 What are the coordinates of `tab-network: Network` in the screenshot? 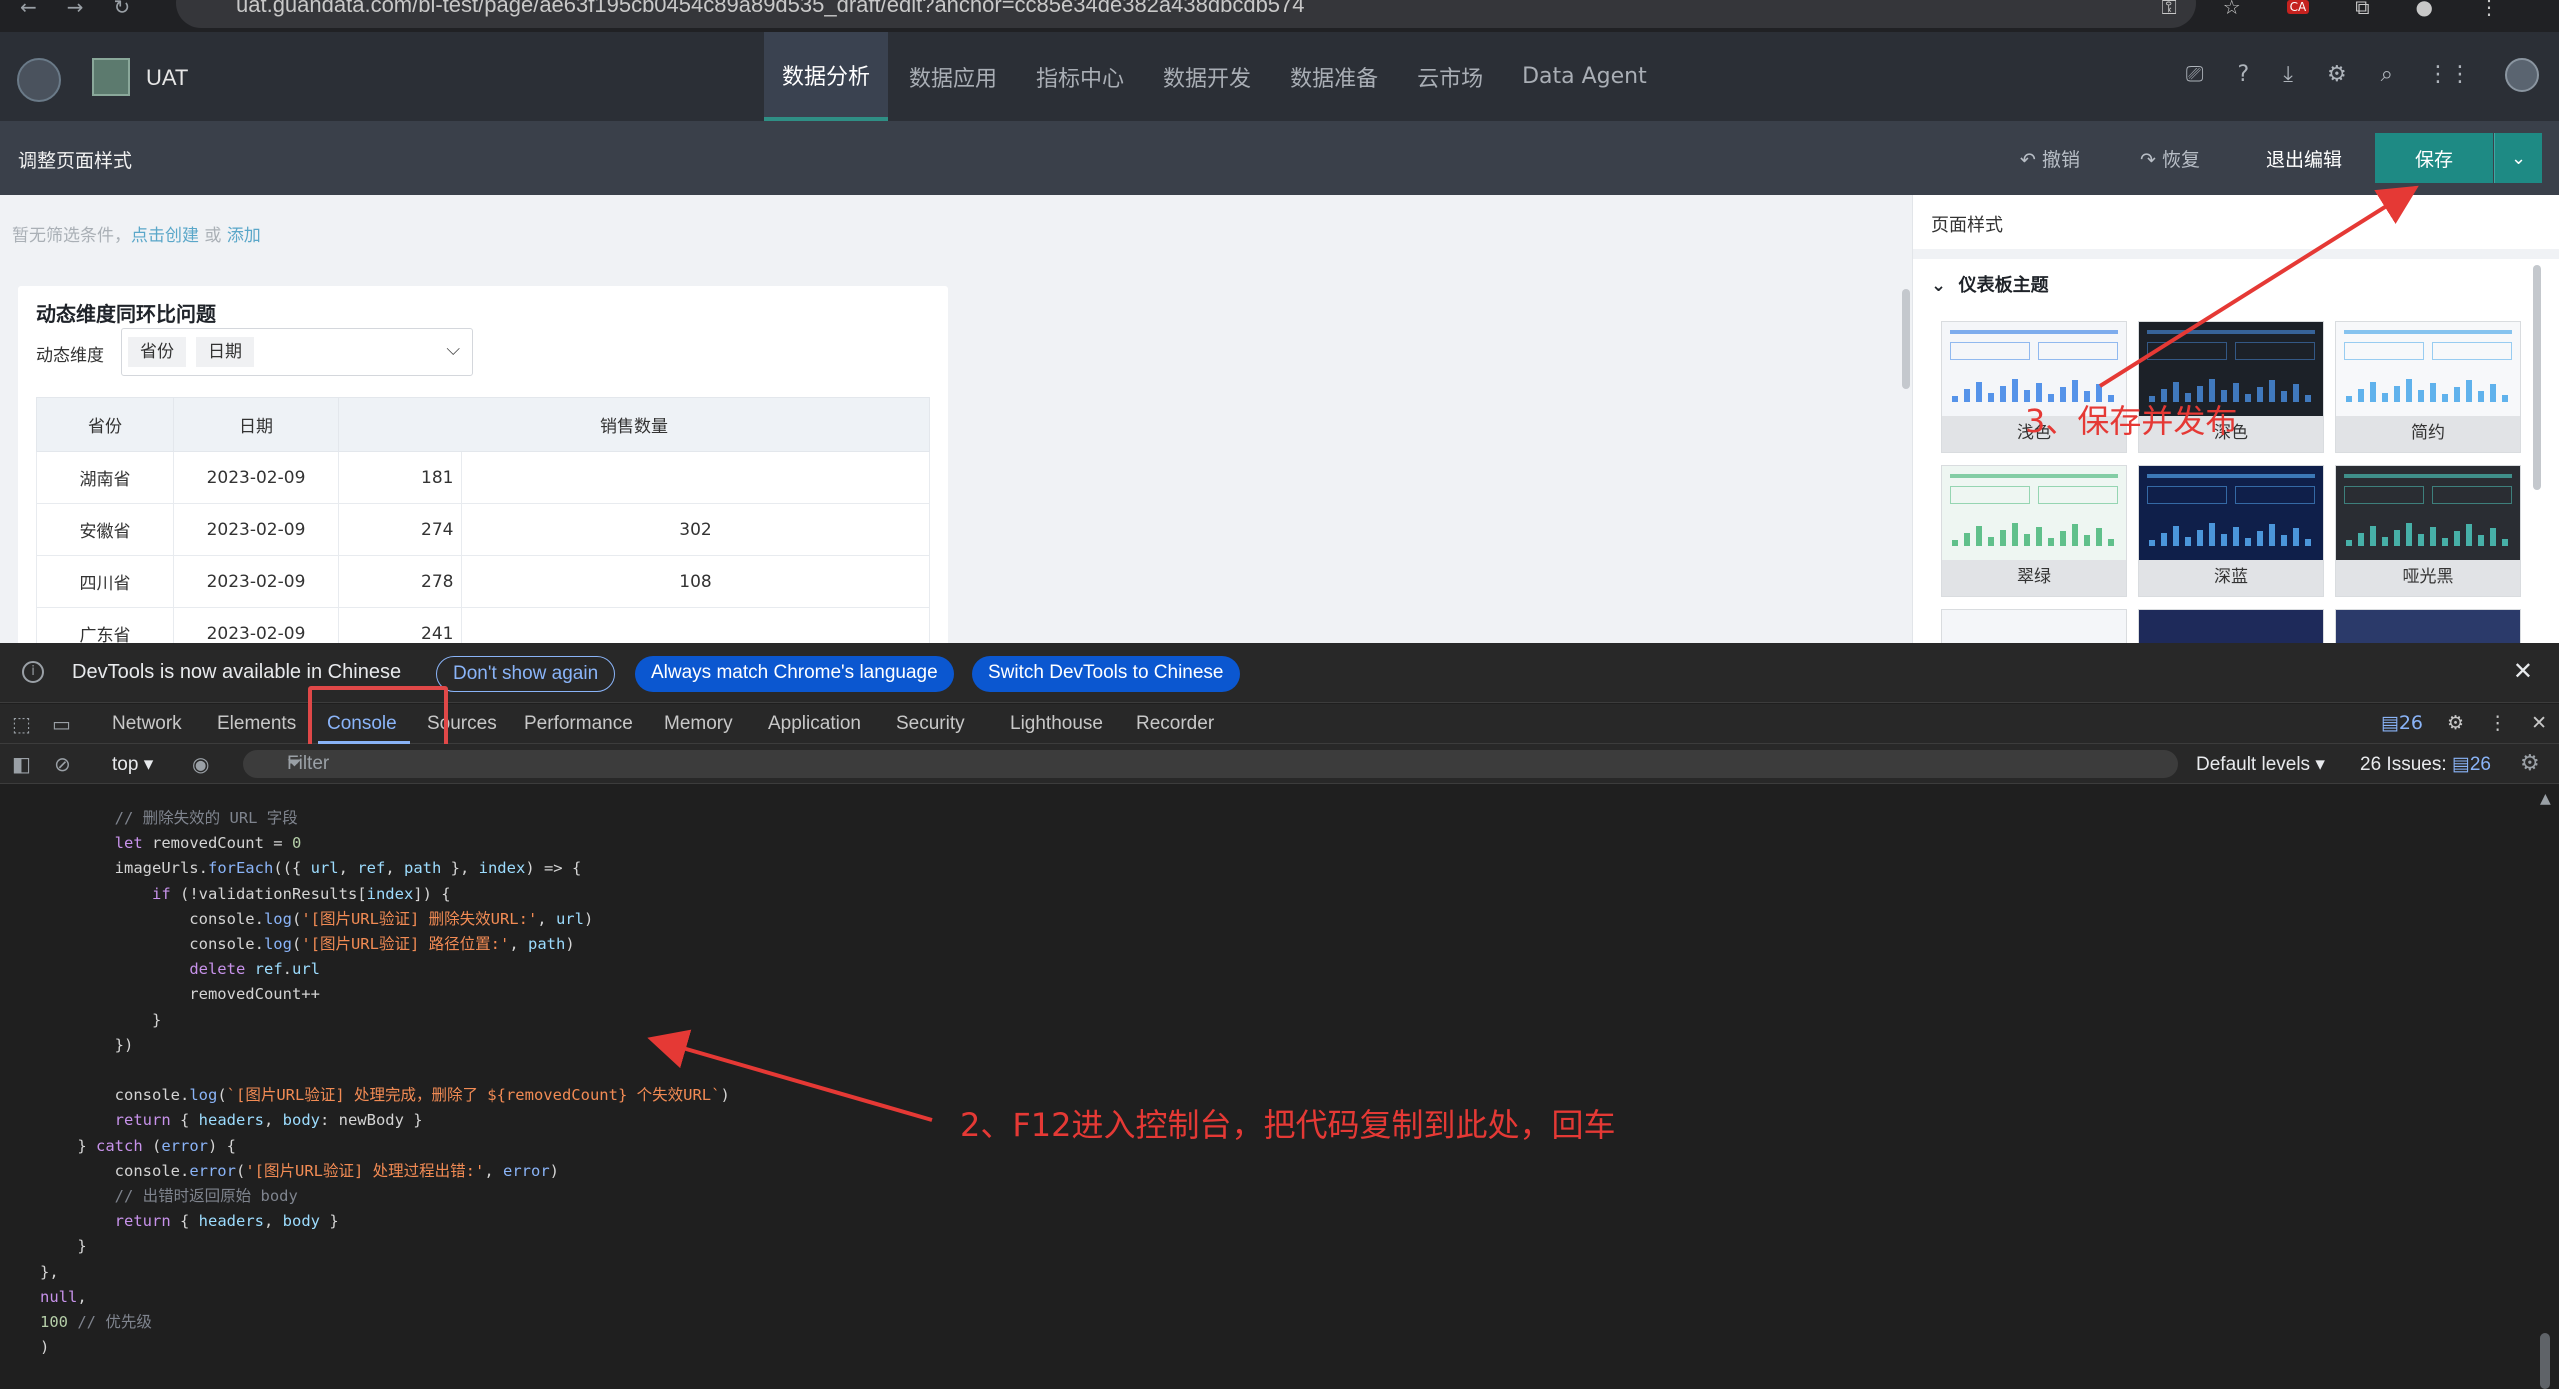 It's located at (147, 724).